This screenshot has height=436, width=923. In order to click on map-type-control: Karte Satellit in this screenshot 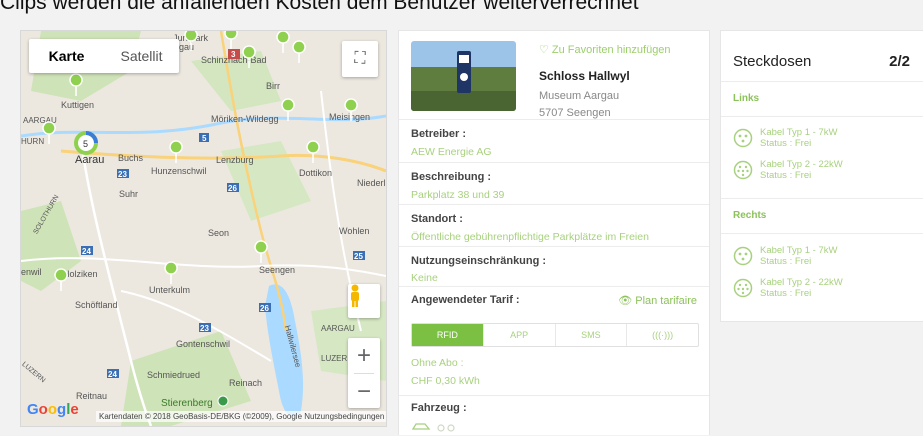, I will do `click(104, 56)`.